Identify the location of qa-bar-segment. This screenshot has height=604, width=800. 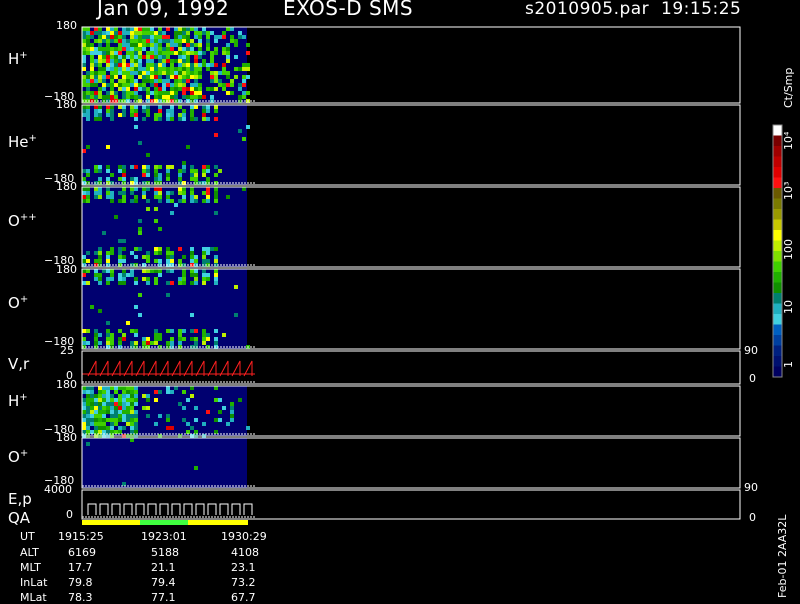
(218, 522).